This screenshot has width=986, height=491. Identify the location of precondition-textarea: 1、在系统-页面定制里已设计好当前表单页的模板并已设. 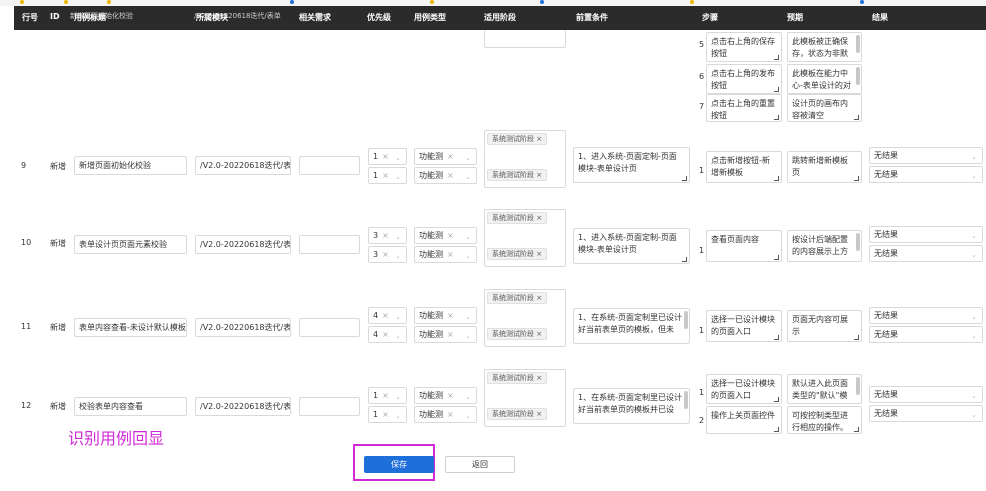
(631, 406).